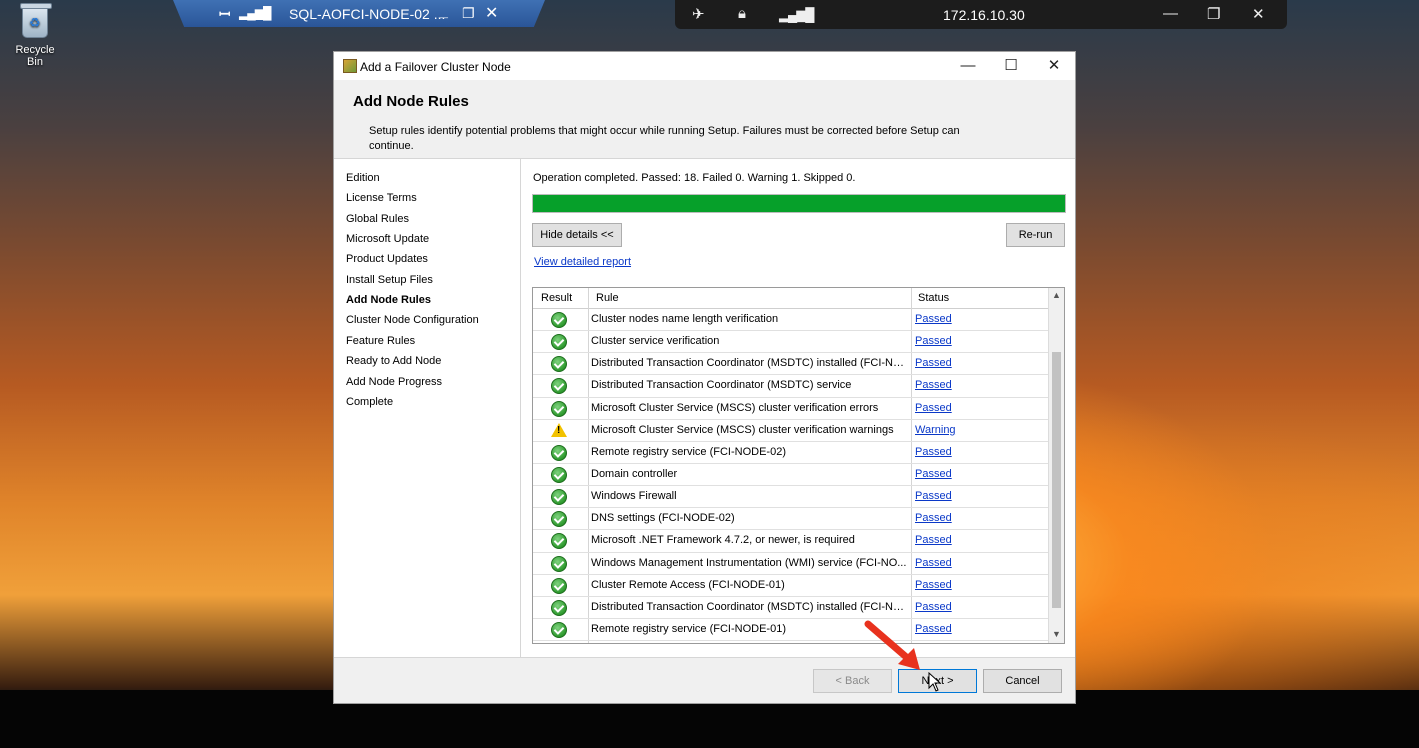  I want to click on unpin-icon: ✈, so click(698, 14).